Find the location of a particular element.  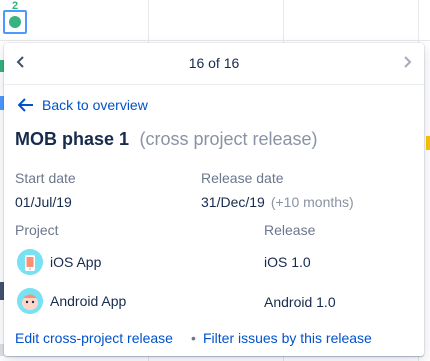

project-column-header: Project is located at coordinates (37, 230).